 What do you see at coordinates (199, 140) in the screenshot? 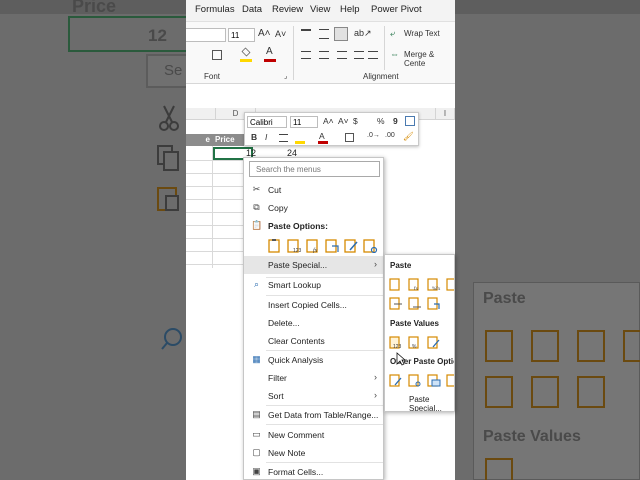
I see `header-cell-c: e` at bounding box center [199, 140].